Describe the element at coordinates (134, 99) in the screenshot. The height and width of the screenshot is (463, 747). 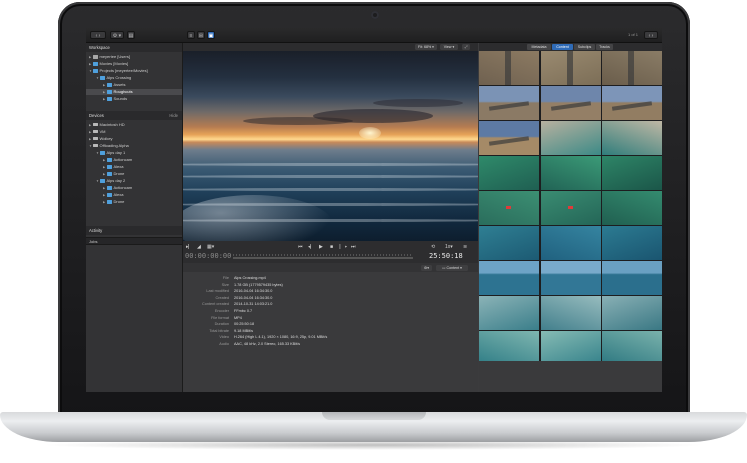
I see `sidebar-item: ▶ Sounds` at that location.